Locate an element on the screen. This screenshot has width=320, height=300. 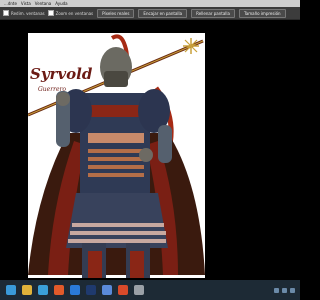
zoom-windows-checkbox: Zoom en ventanas is located at coordinates (70, 13).